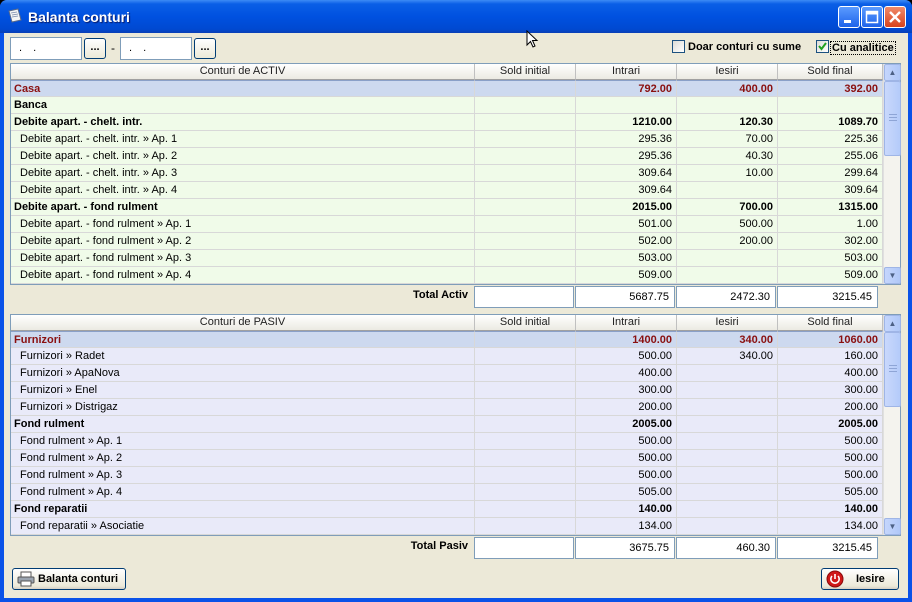 The height and width of the screenshot is (602, 912). What do you see at coordinates (447, 441) in the screenshot?
I see `table-row: Fond rulment » Ap. 1 500.00 500.00` at bounding box center [447, 441].